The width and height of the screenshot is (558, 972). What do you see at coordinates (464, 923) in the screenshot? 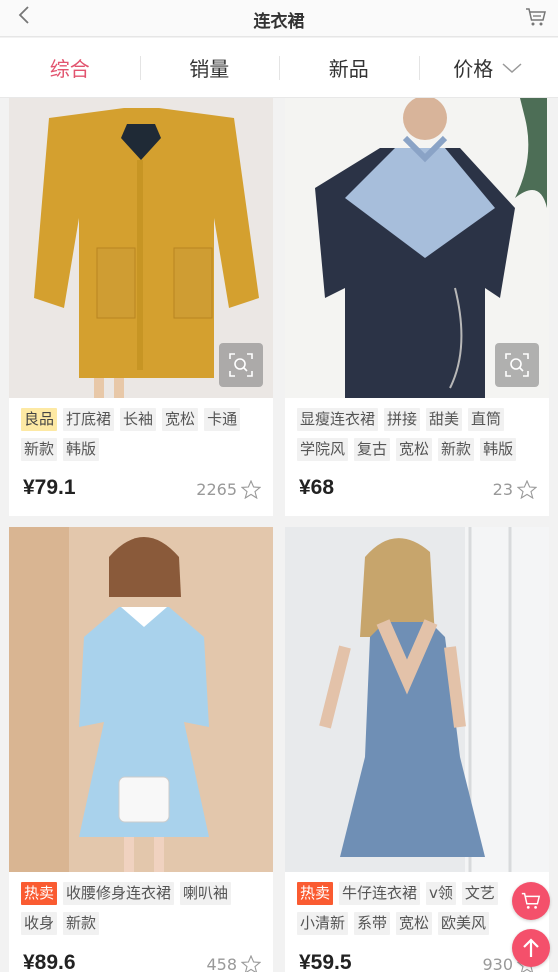
I see `tag: 欧美风` at bounding box center [464, 923].